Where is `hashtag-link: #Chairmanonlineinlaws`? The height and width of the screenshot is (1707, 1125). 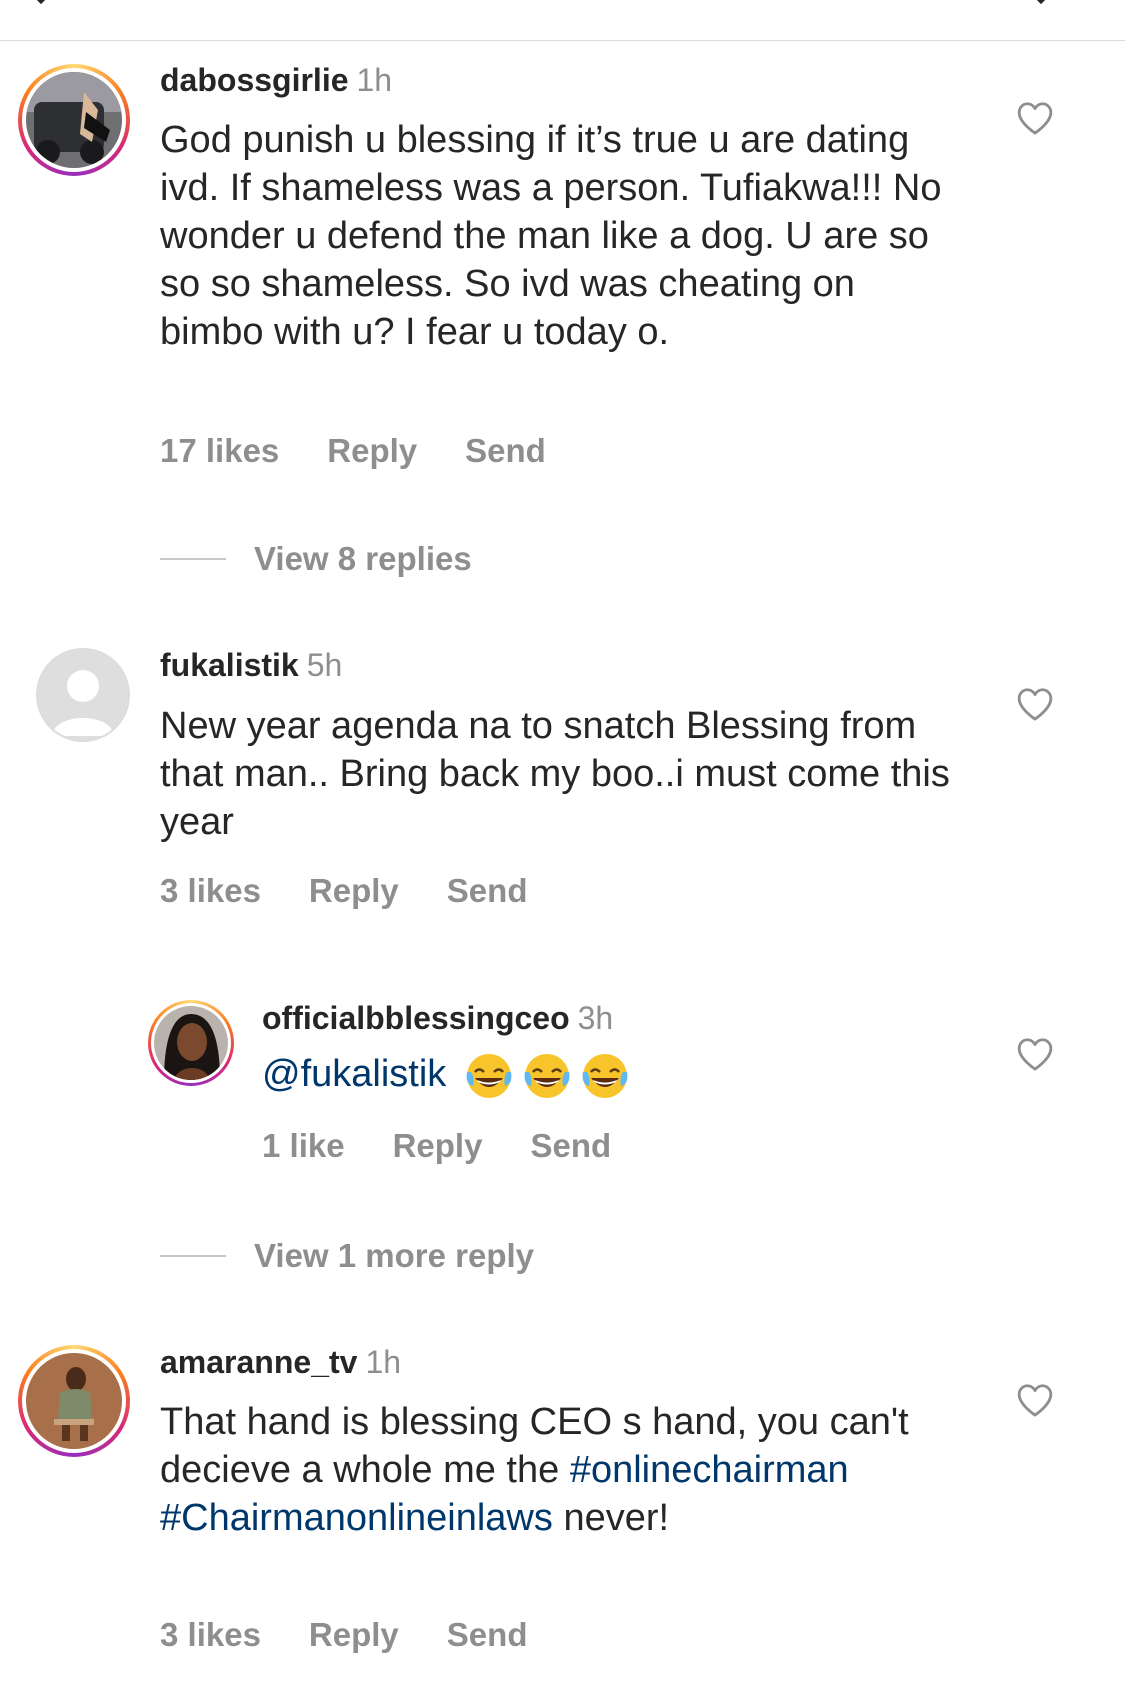 hashtag-link: #Chairmanonlineinlaws is located at coordinates (356, 1518).